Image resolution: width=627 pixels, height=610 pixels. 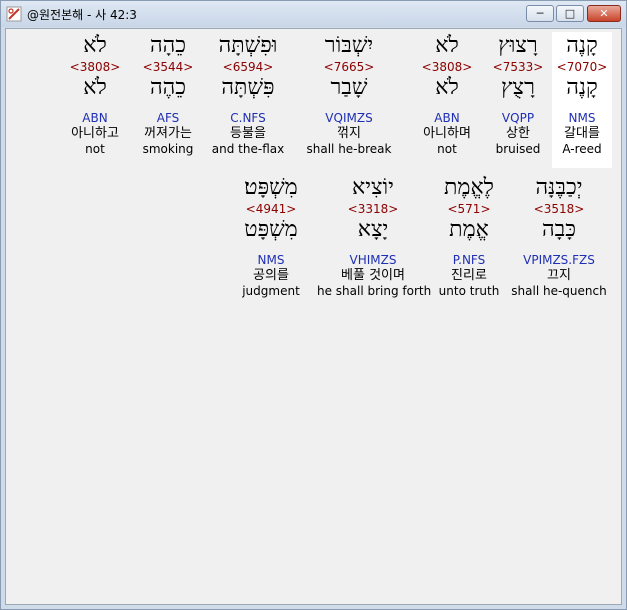 I want to click on hebrew-lexeme: קָנֶה, so click(x=582, y=87).